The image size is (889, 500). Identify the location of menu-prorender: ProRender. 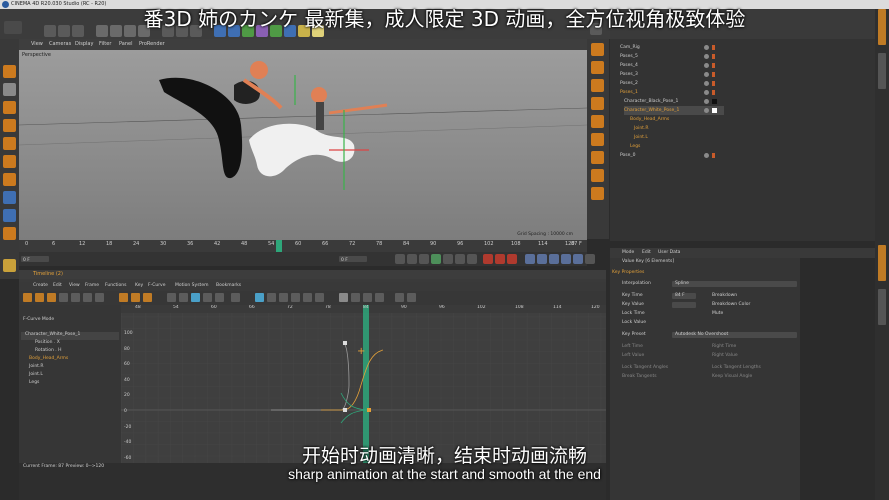
(152, 44).